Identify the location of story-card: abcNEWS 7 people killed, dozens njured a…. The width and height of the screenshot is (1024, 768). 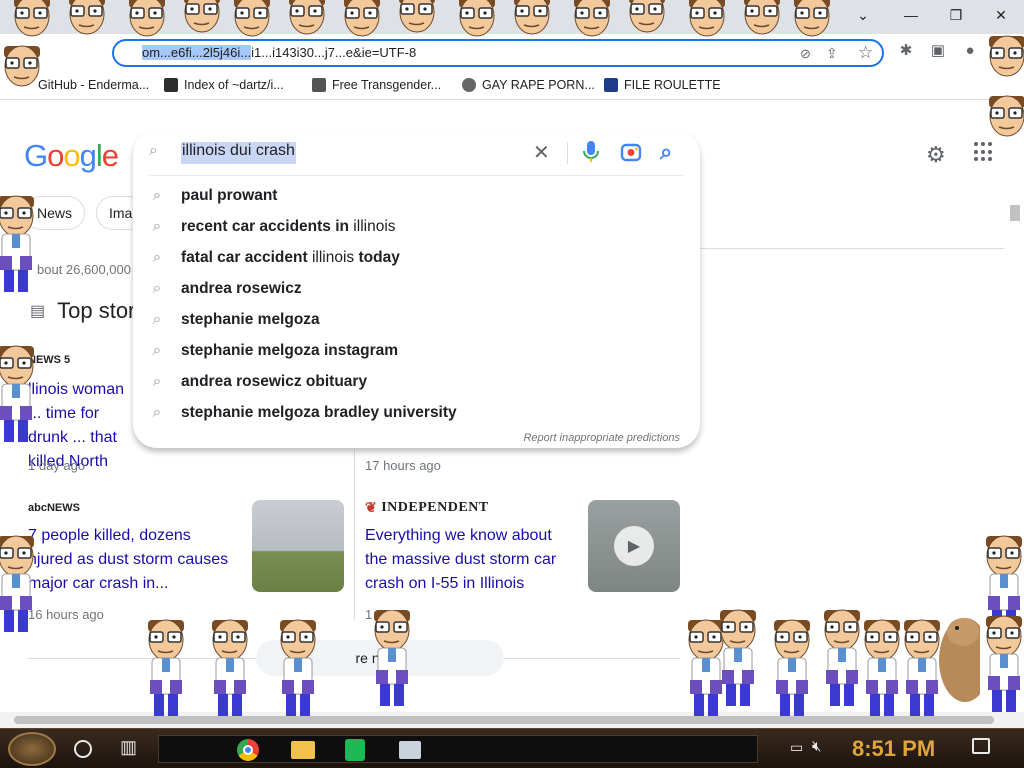
(133, 548).